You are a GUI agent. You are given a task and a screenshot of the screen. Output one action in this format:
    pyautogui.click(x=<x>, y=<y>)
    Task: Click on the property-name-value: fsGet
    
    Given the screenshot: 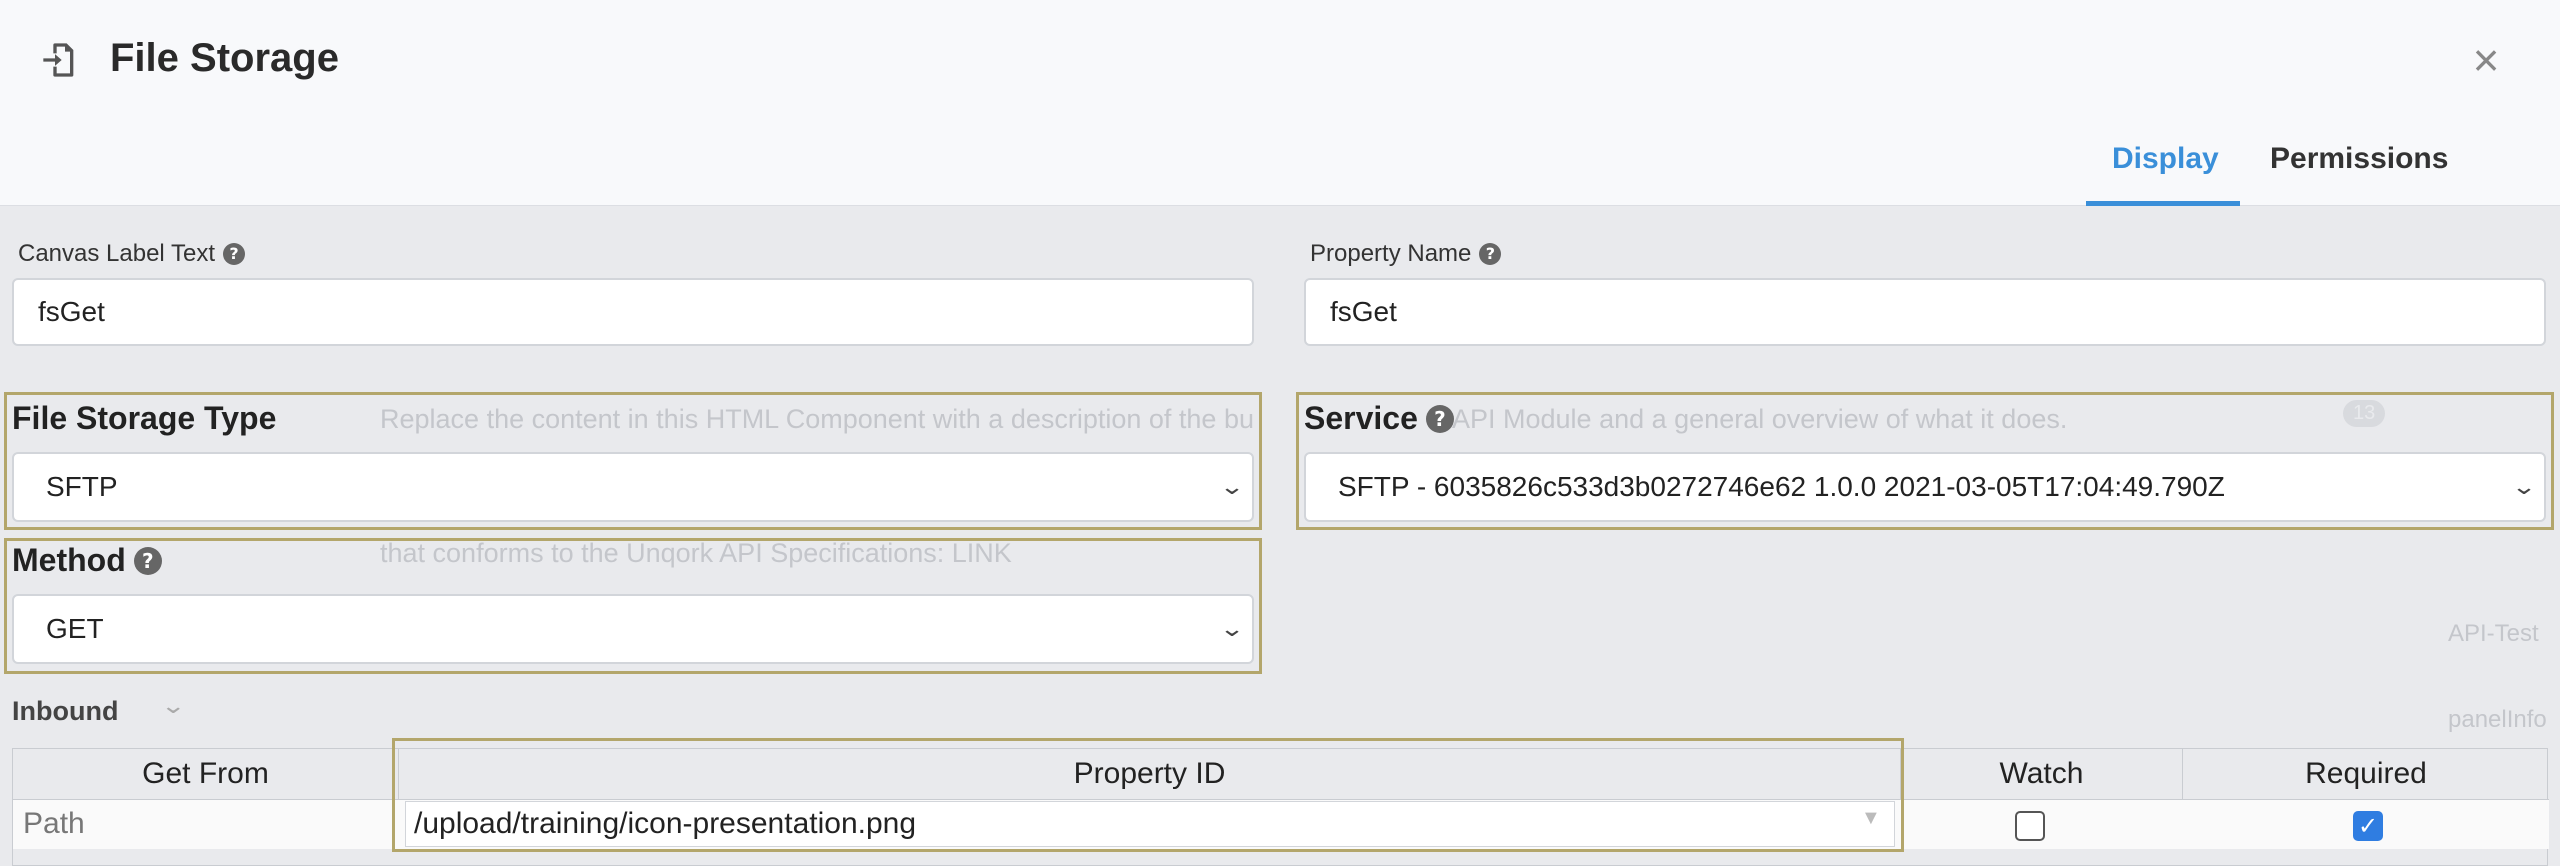 What is the action you would take?
    pyautogui.click(x=1363, y=311)
    